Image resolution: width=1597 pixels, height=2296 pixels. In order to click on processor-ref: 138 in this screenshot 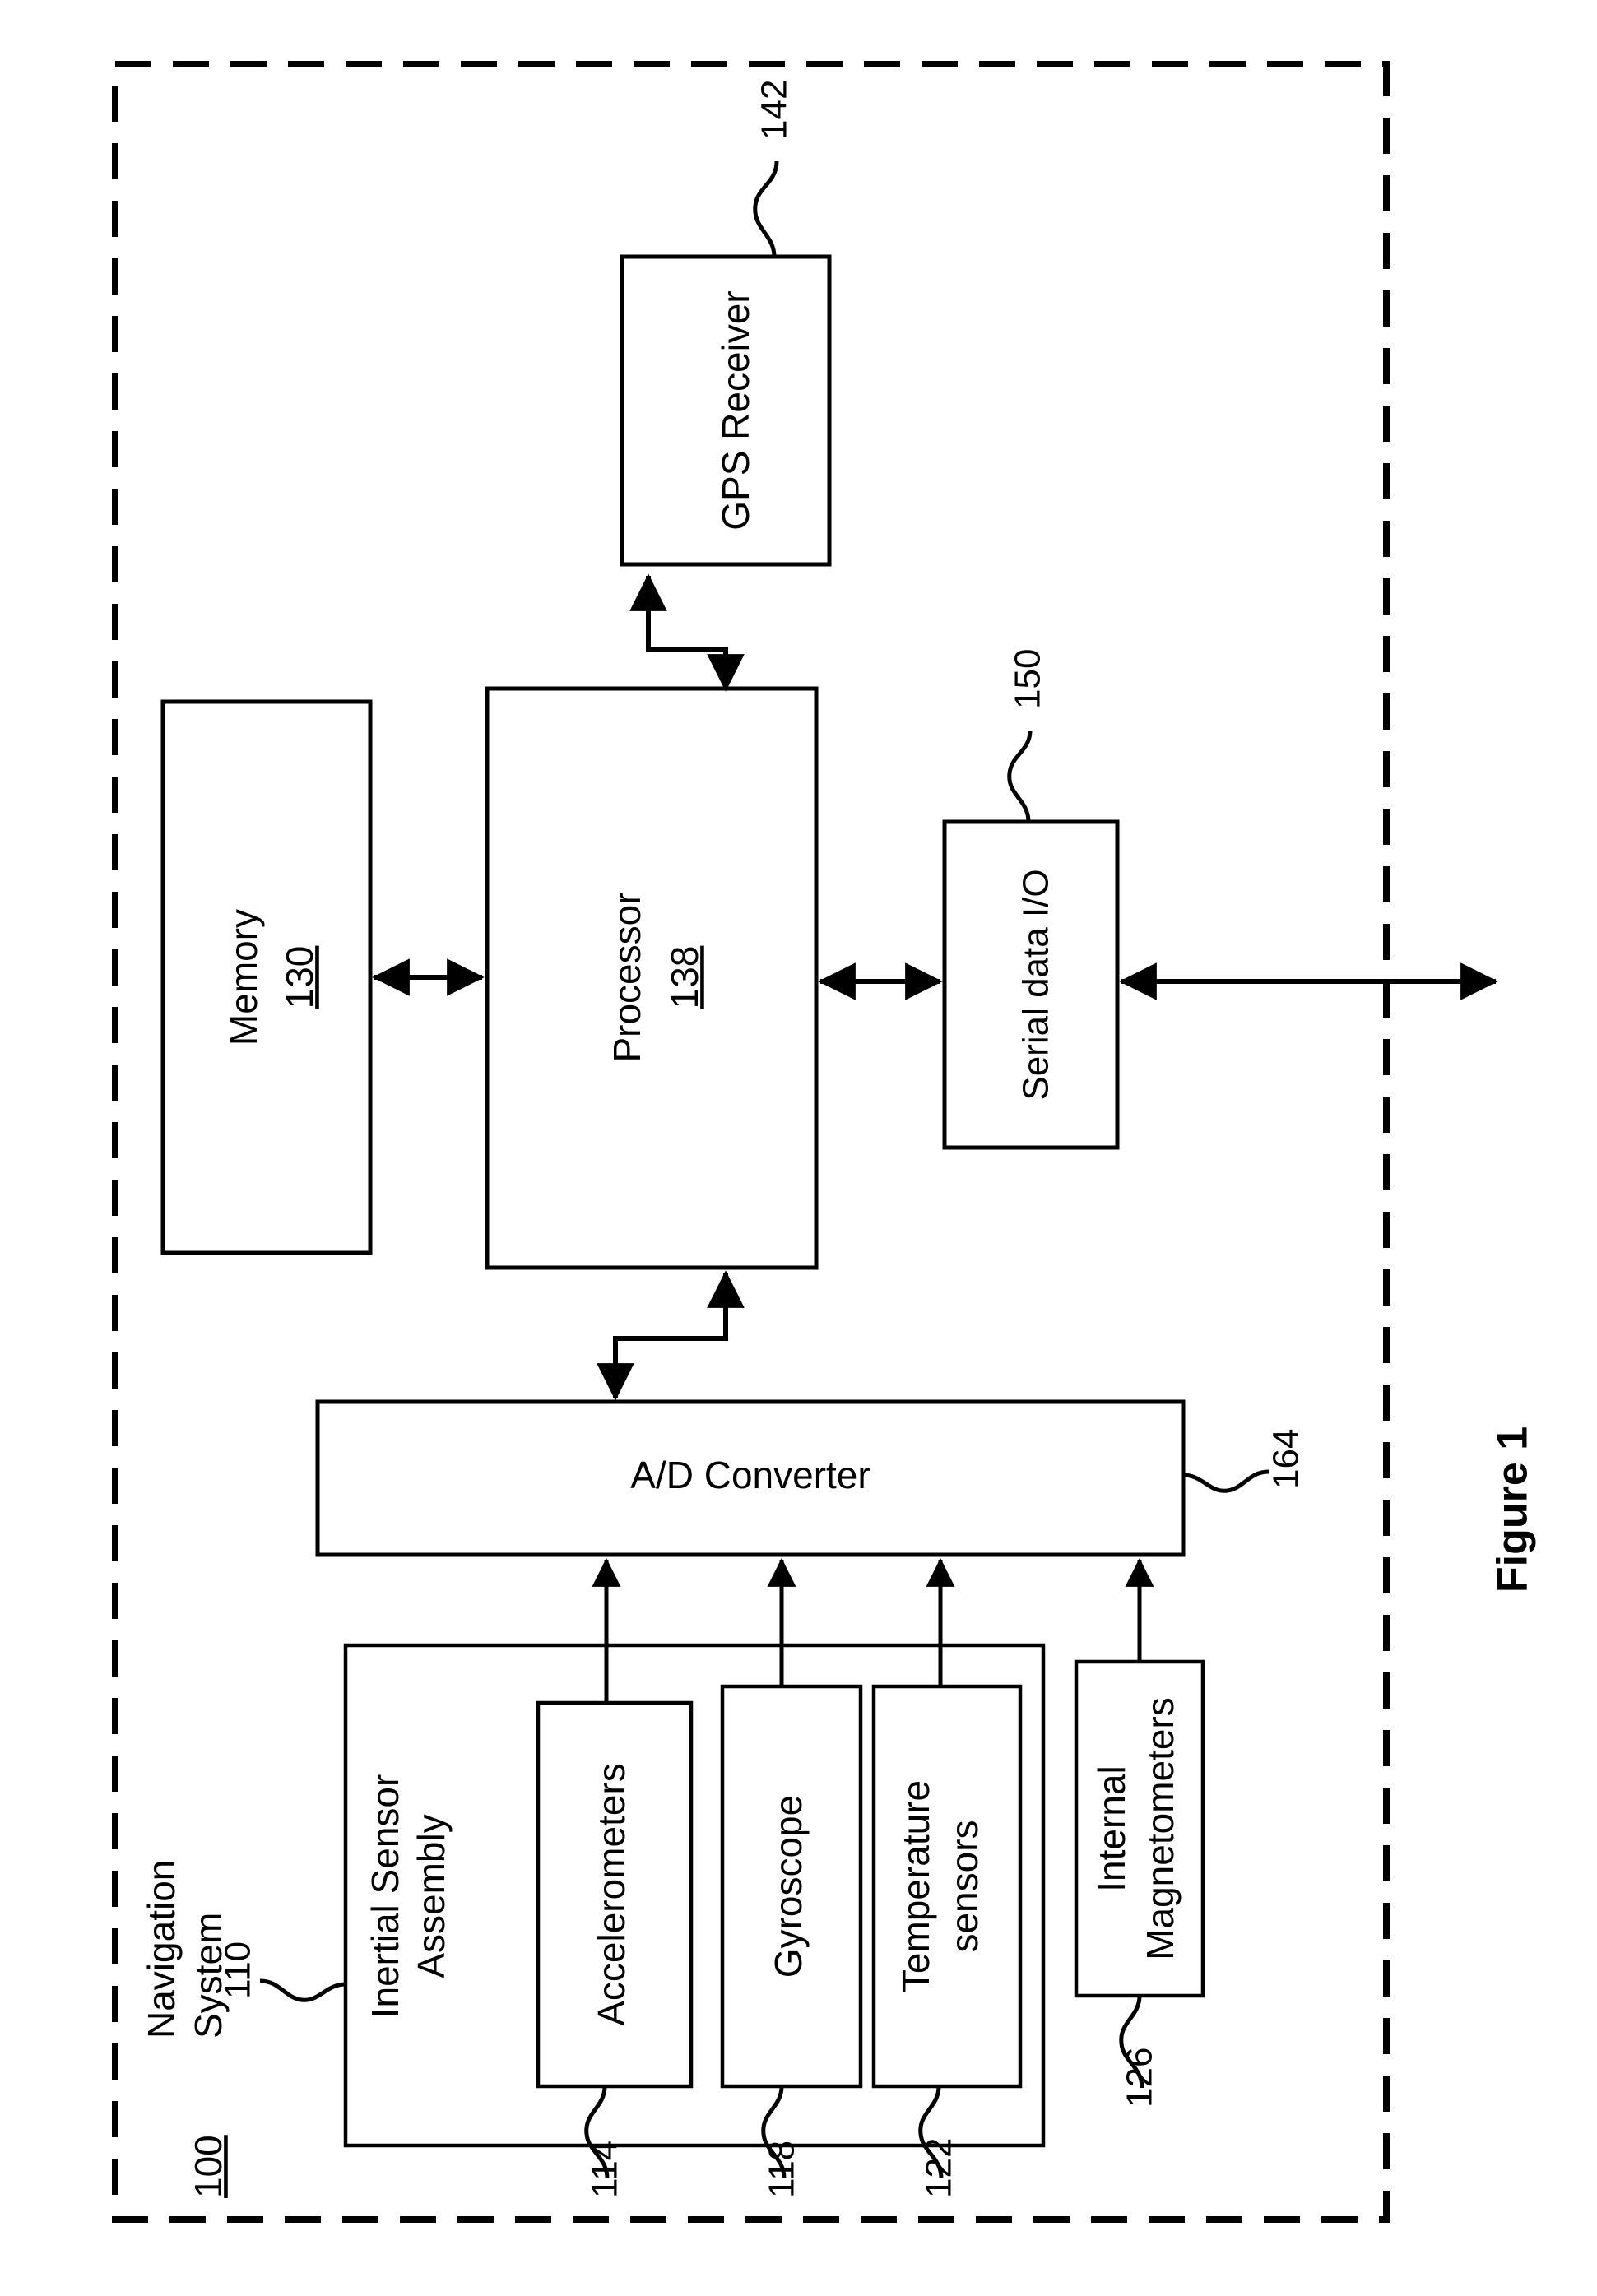, I will do `click(684, 977)`.